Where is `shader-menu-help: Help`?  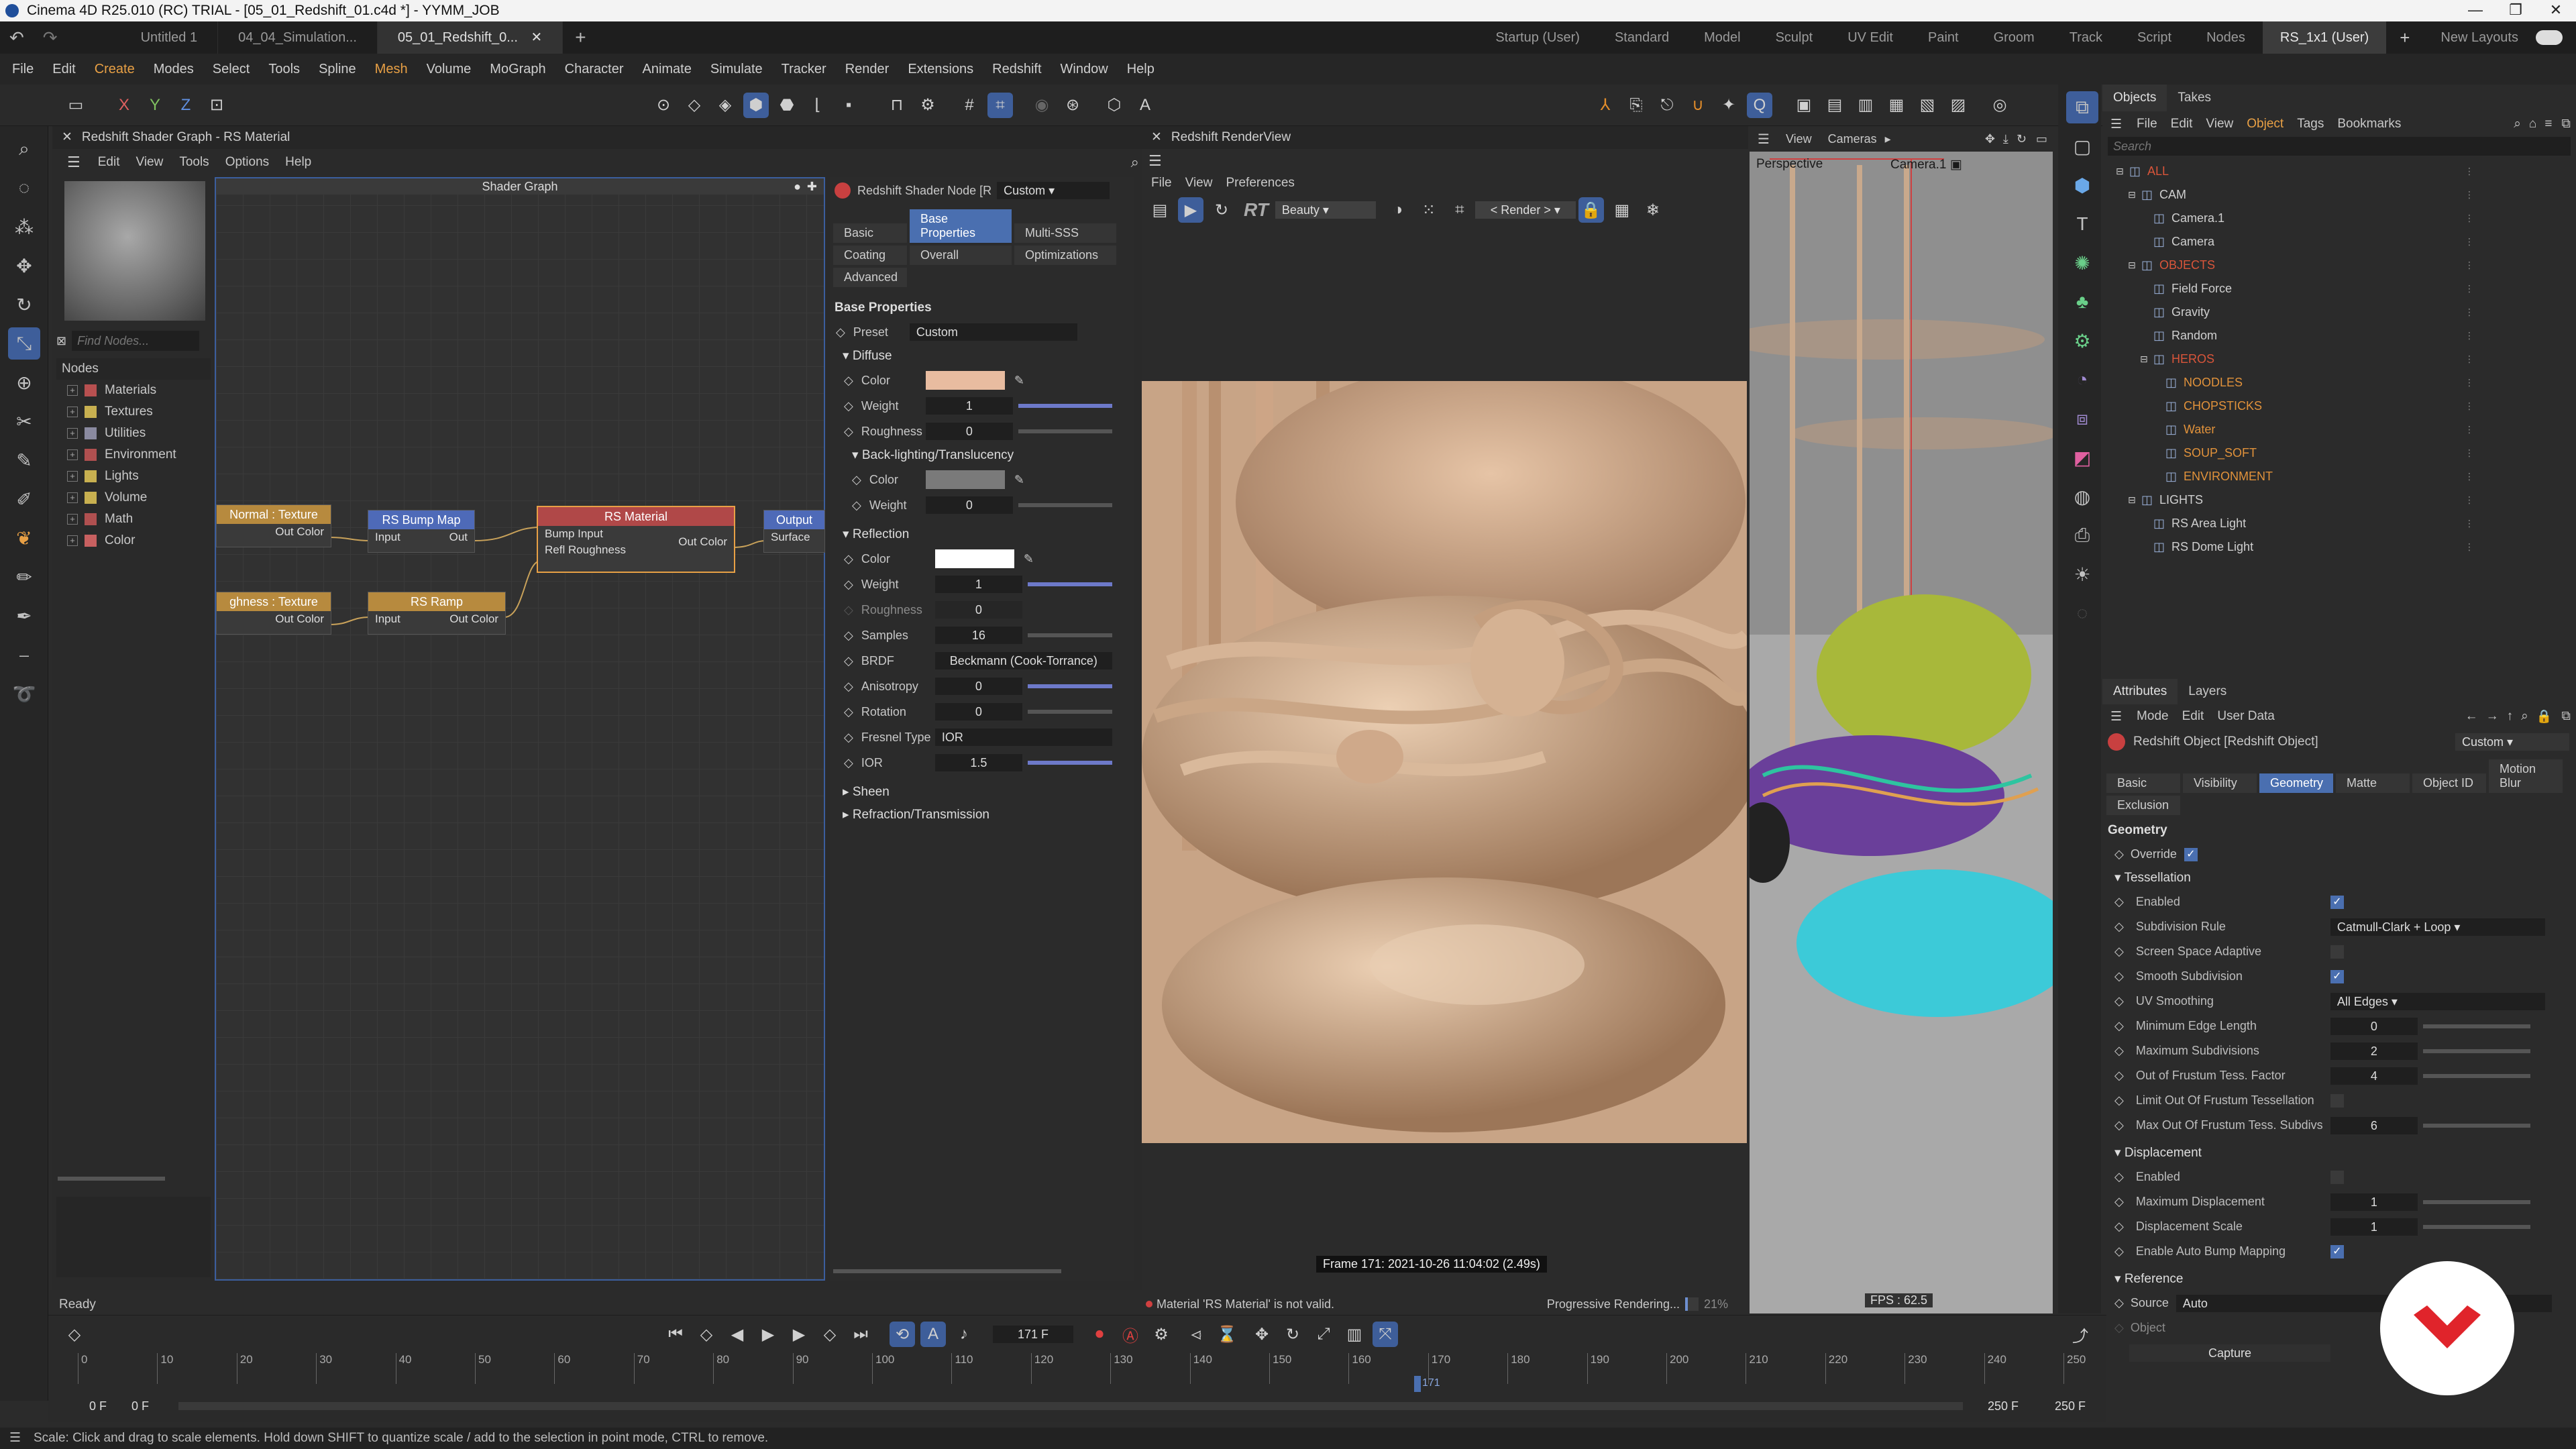 shader-menu-help: Help is located at coordinates (298, 162).